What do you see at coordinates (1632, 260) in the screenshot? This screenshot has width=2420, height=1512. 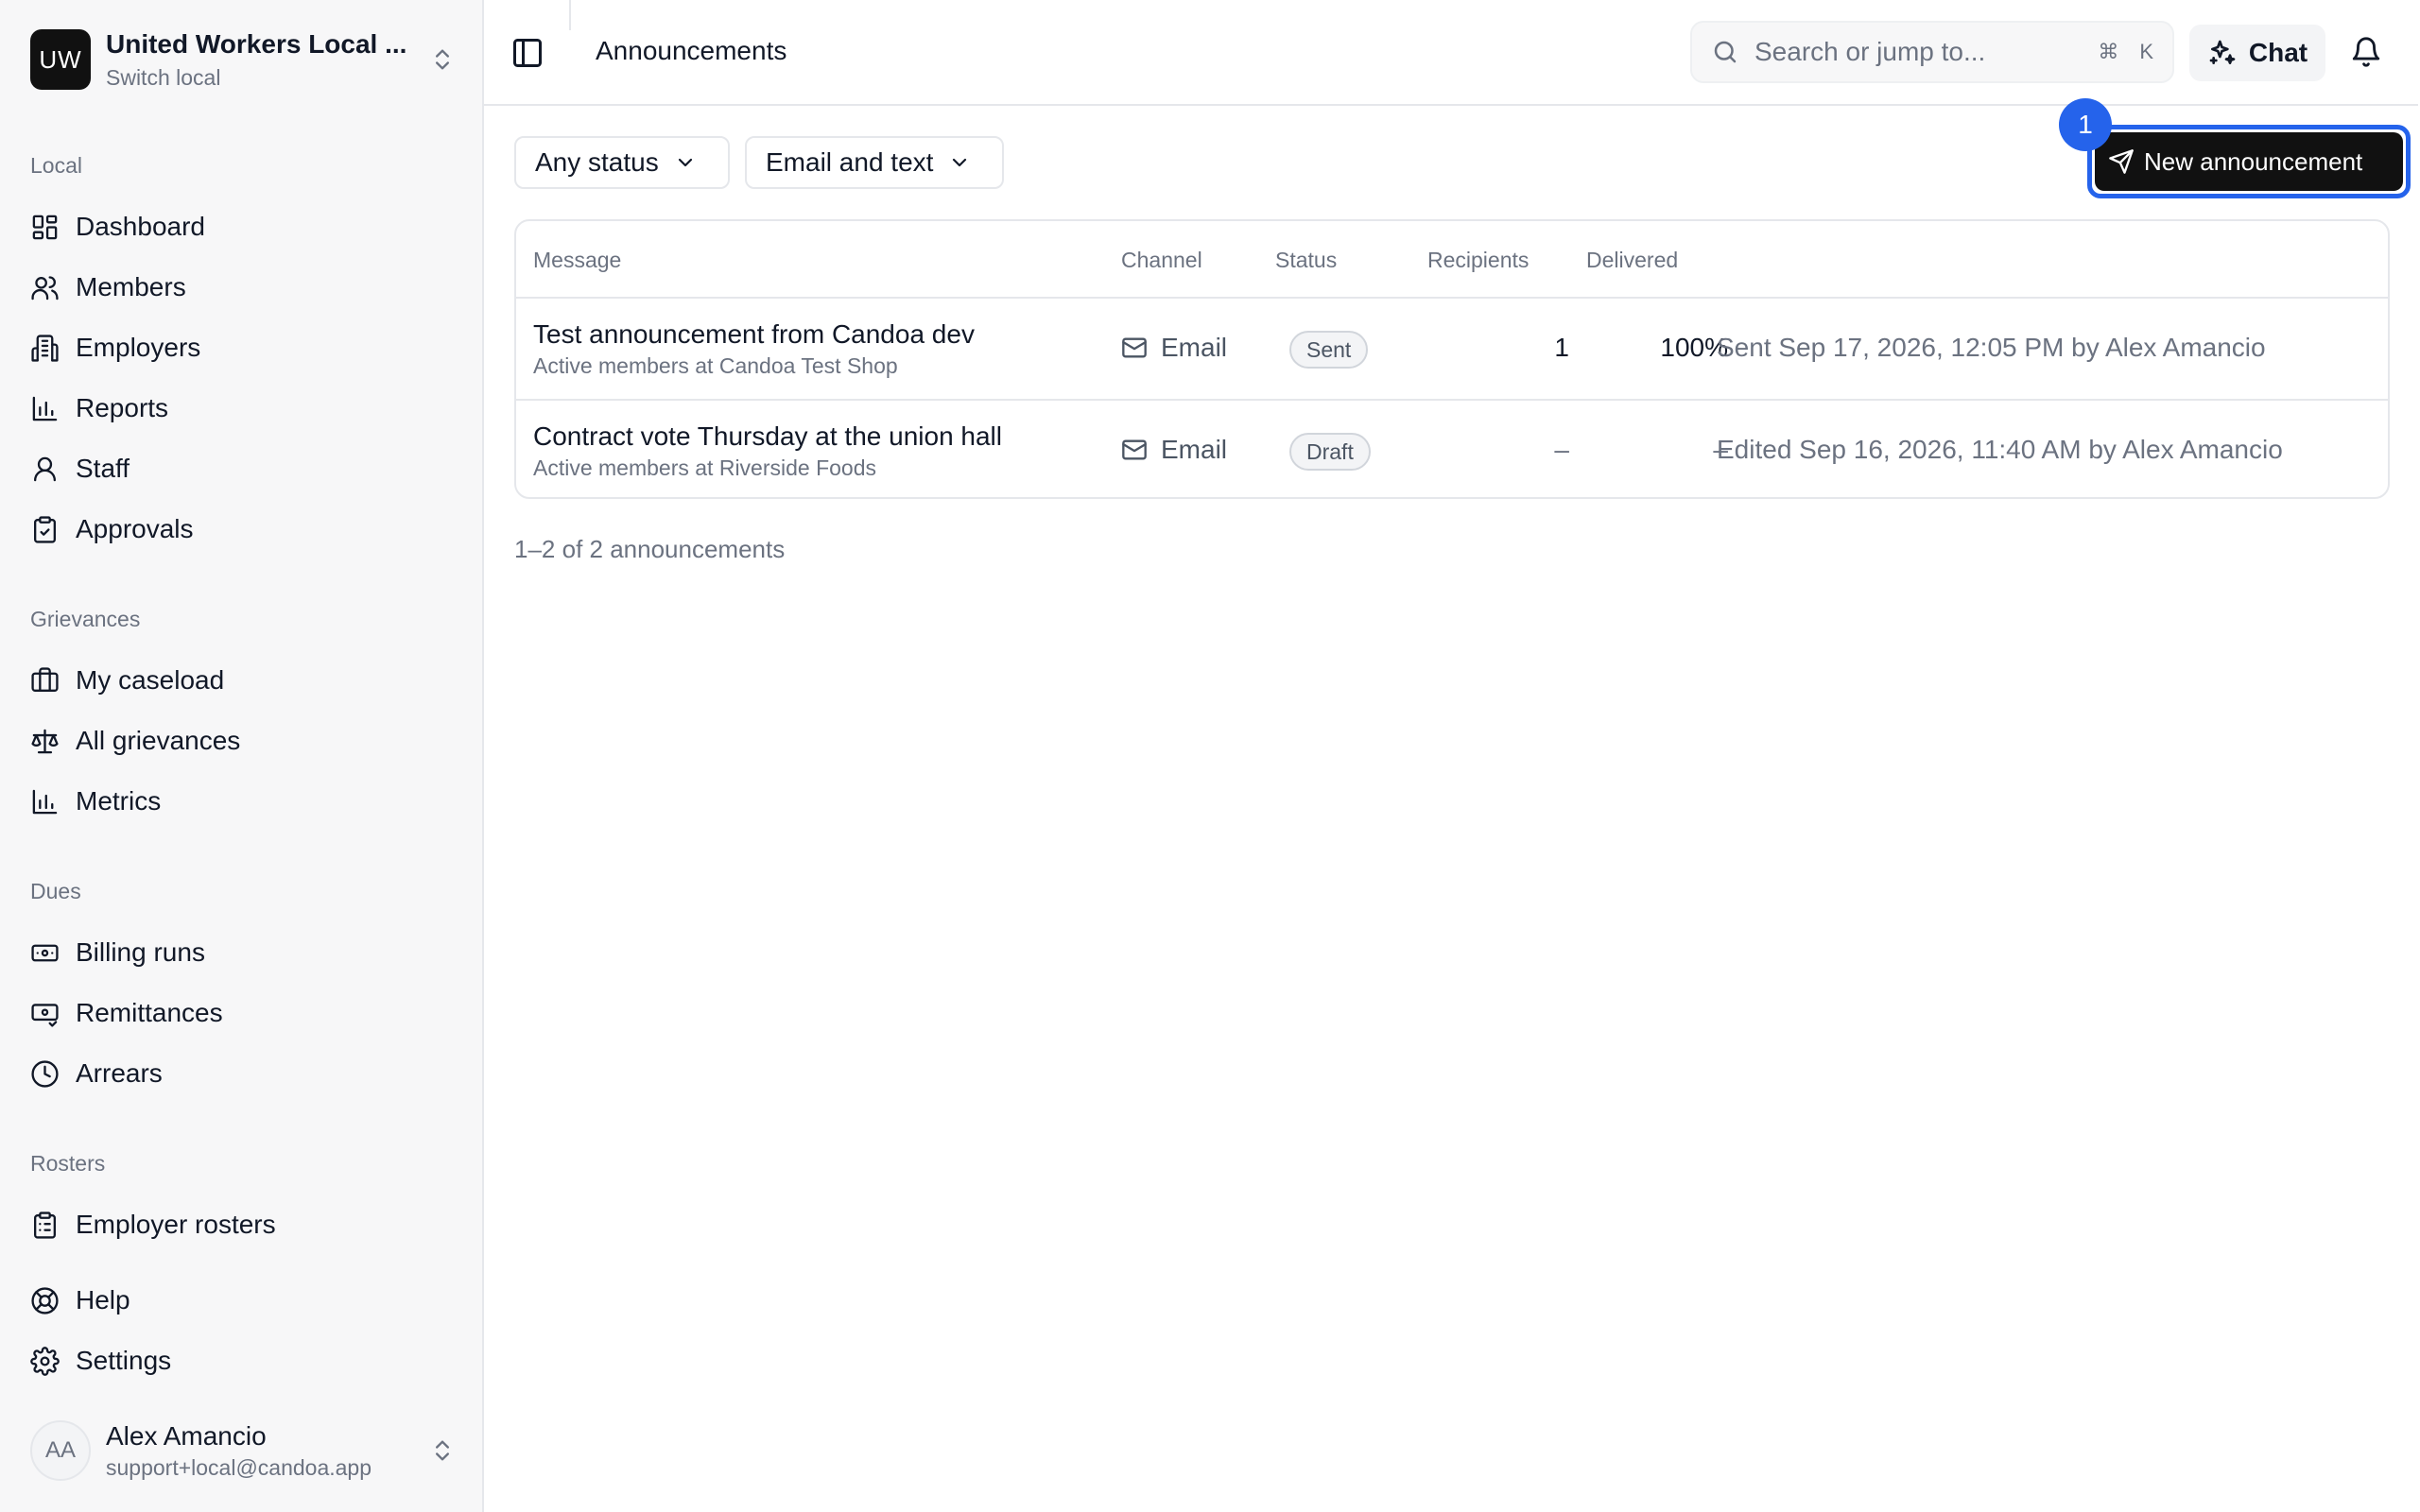 I see `column-header-delivered: Delivered` at bounding box center [1632, 260].